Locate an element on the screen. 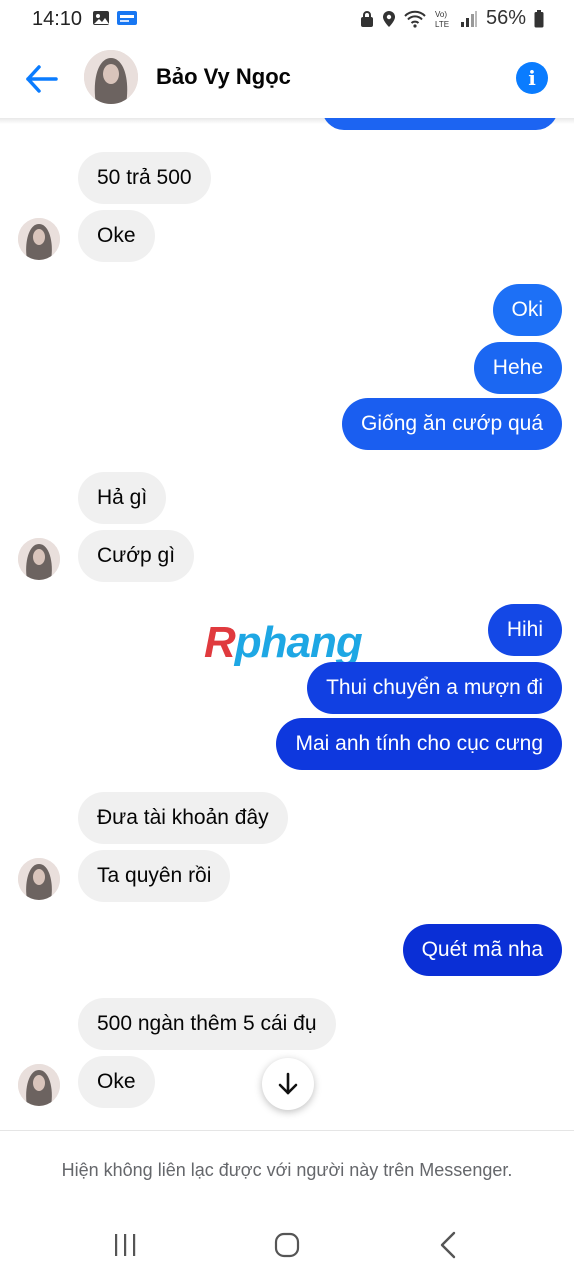 The height and width of the screenshot is (1280, 574). battery-percent: 56% is located at coordinates (505, 18).